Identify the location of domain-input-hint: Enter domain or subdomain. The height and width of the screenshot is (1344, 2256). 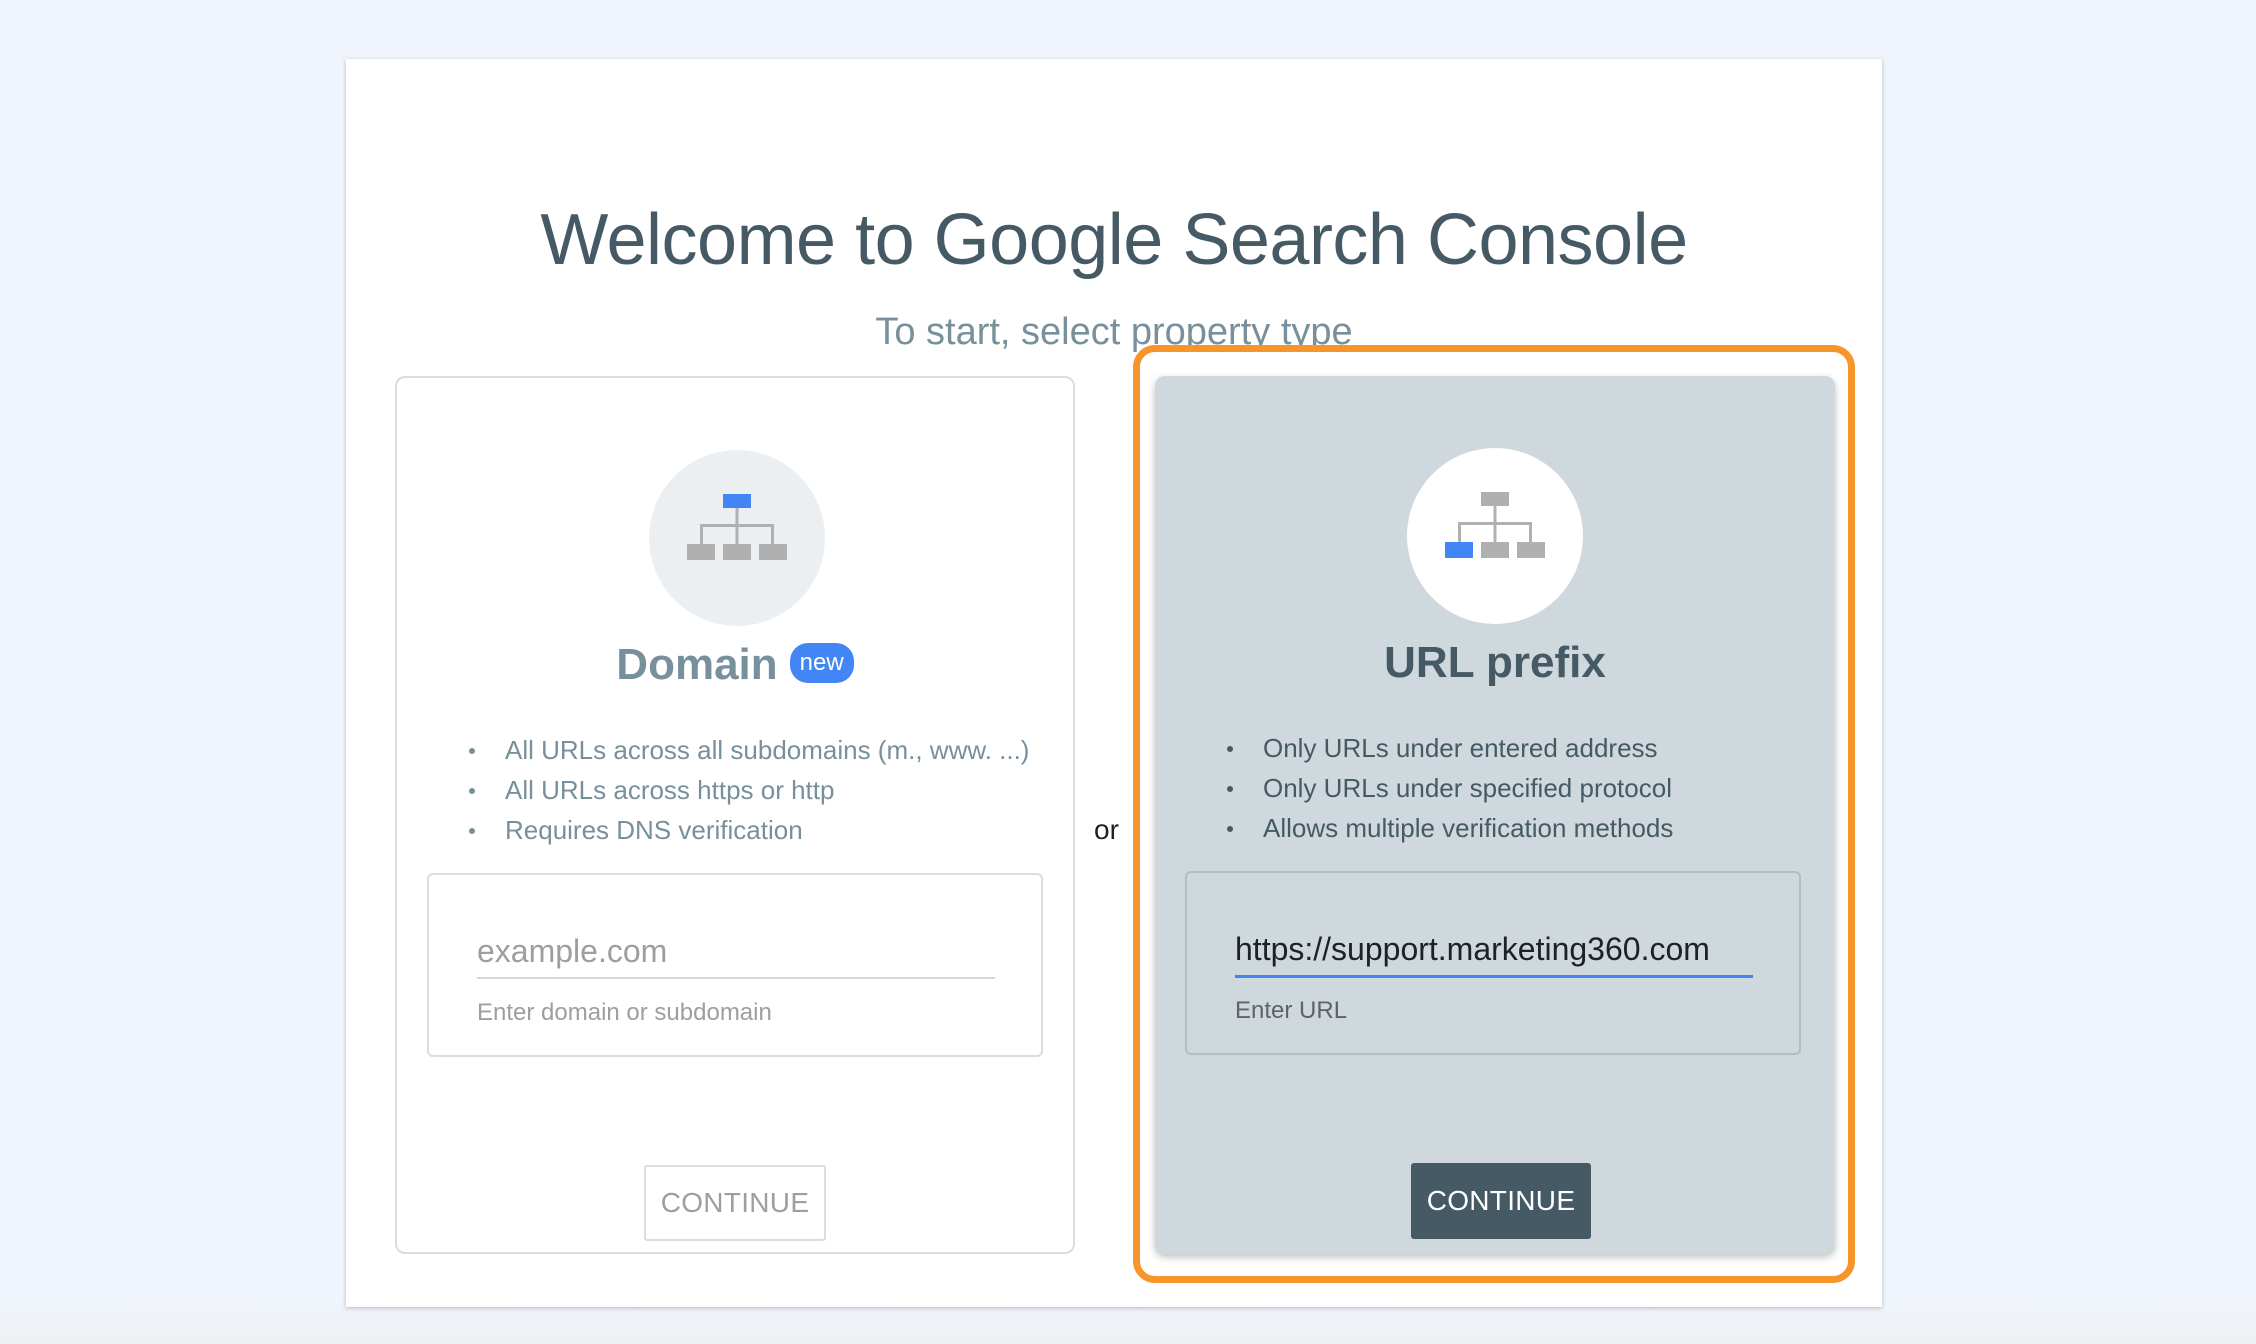
(624, 1012).